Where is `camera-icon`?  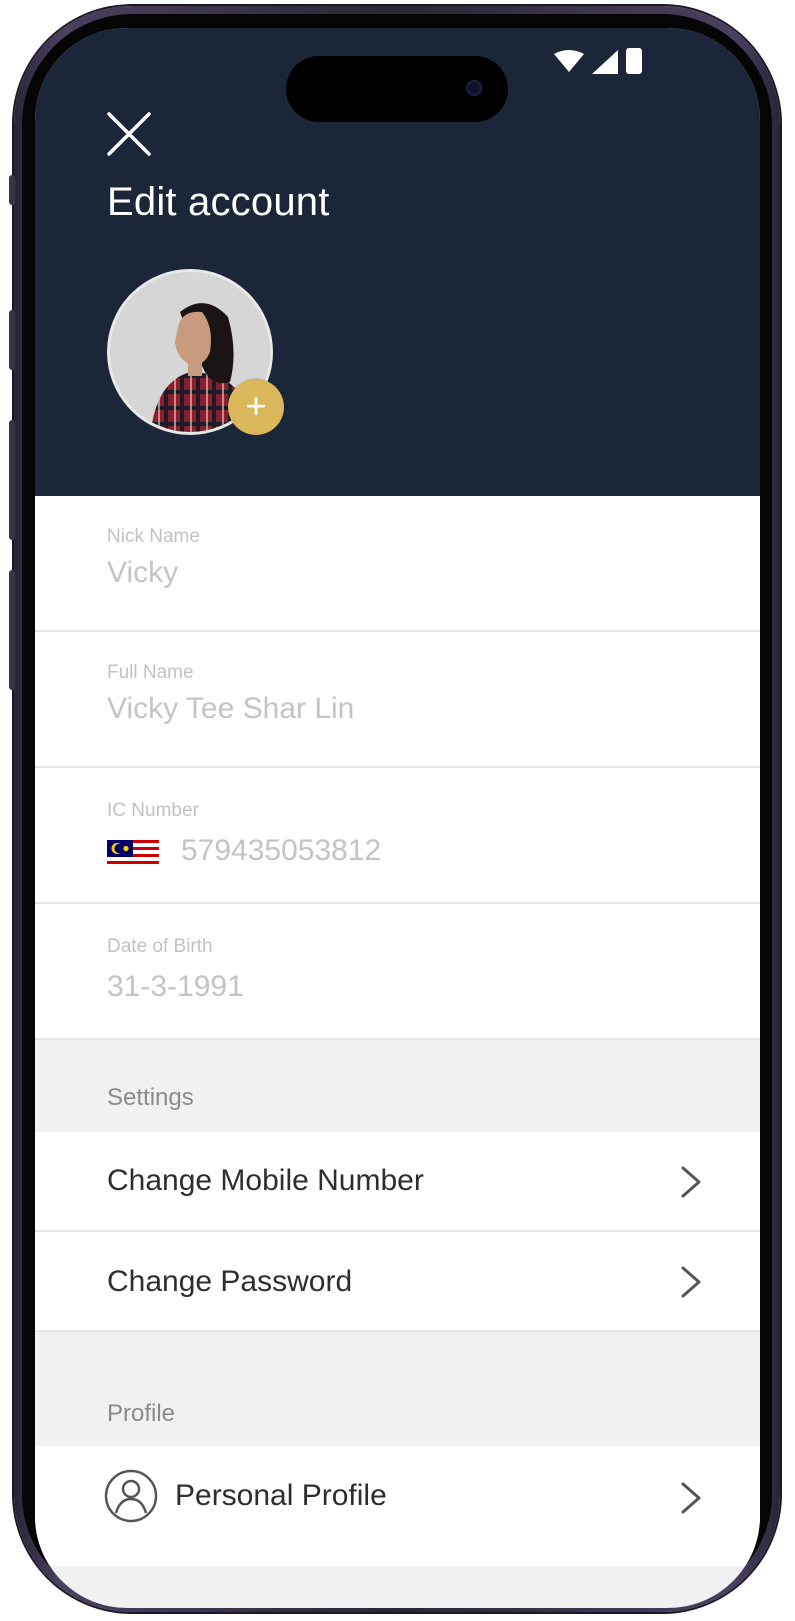 camera-icon is located at coordinates (474, 88).